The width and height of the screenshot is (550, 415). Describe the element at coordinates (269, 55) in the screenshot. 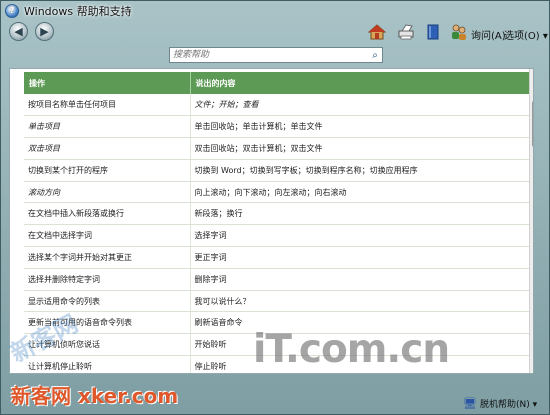

I see `search-input` at that location.